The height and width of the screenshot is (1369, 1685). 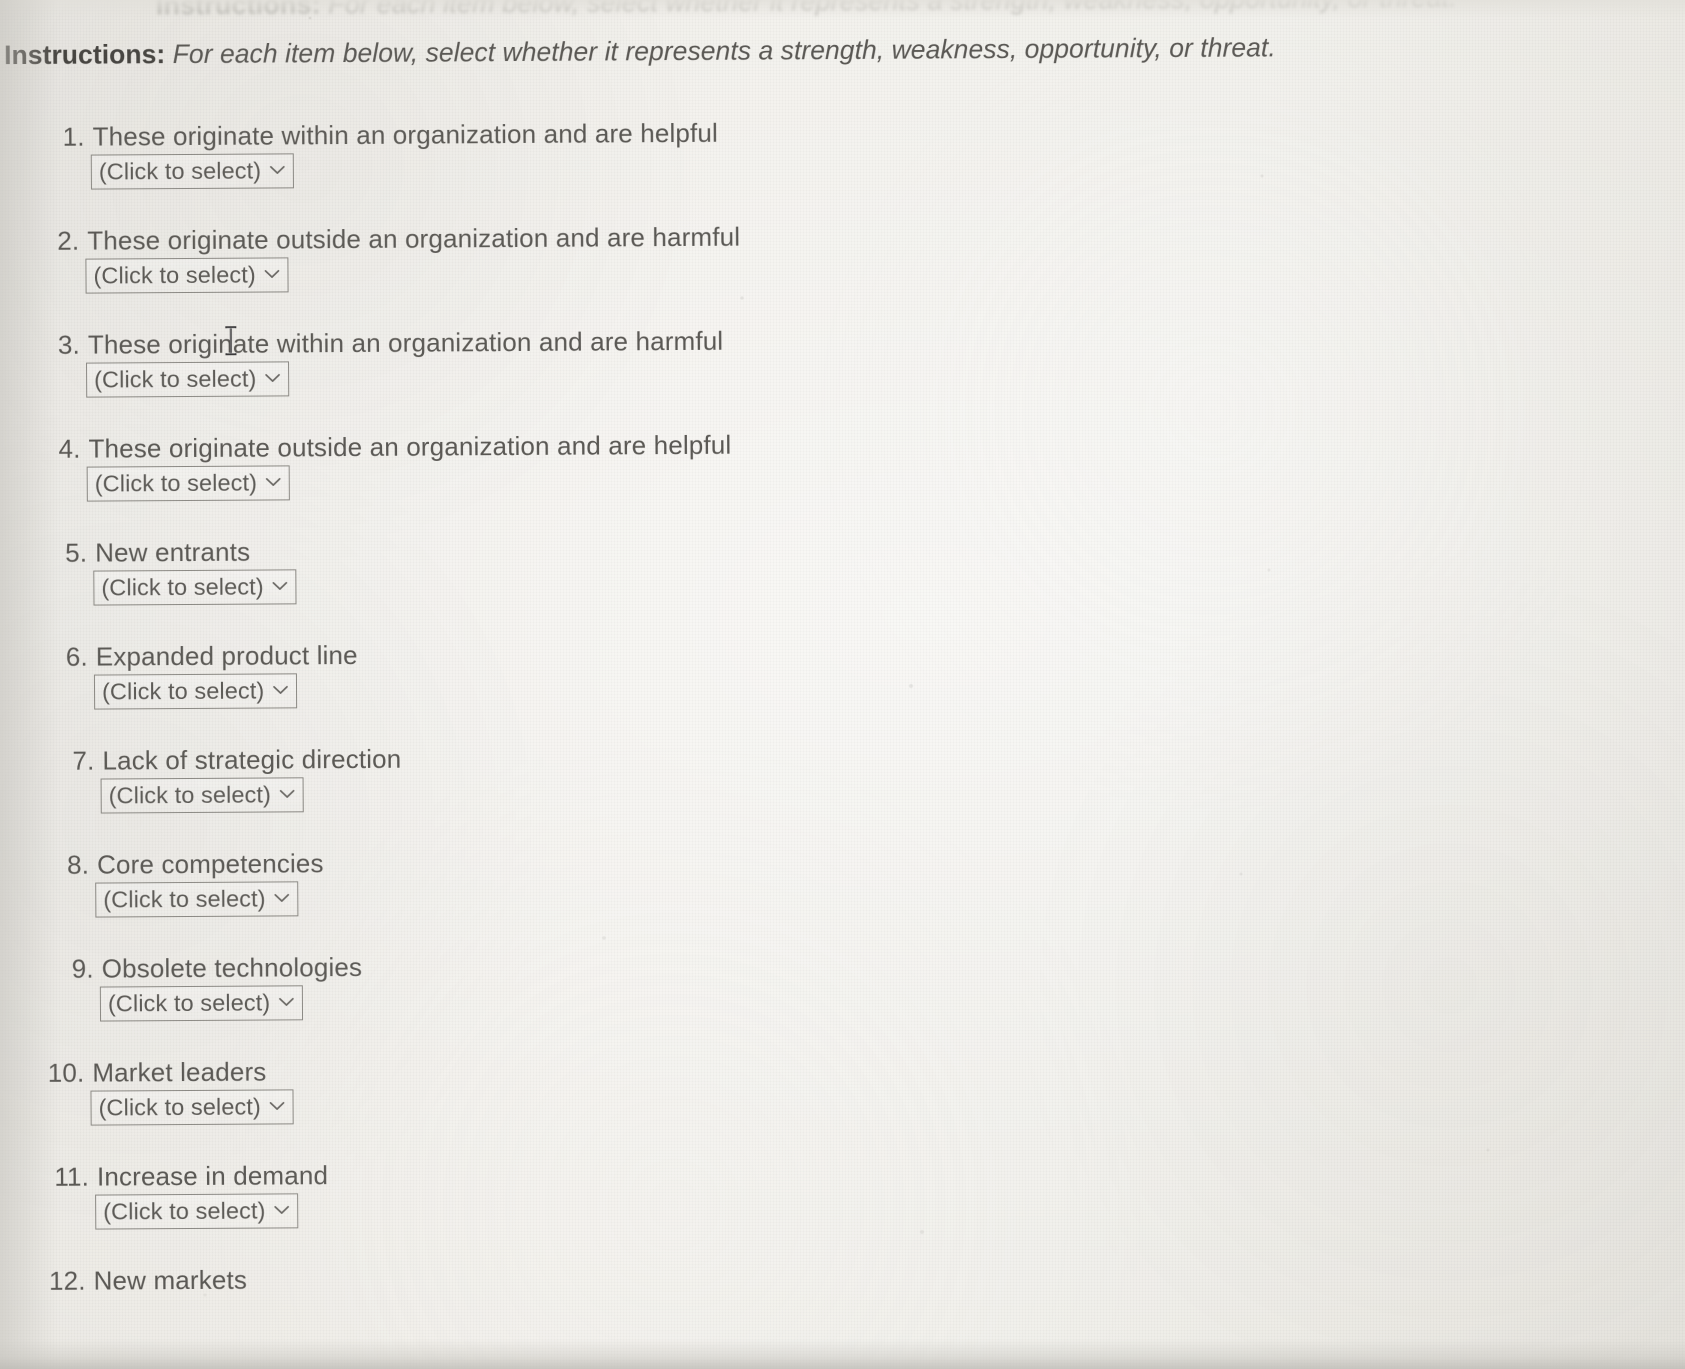 I want to click on question-number: 3., so click(x=69, y=344).